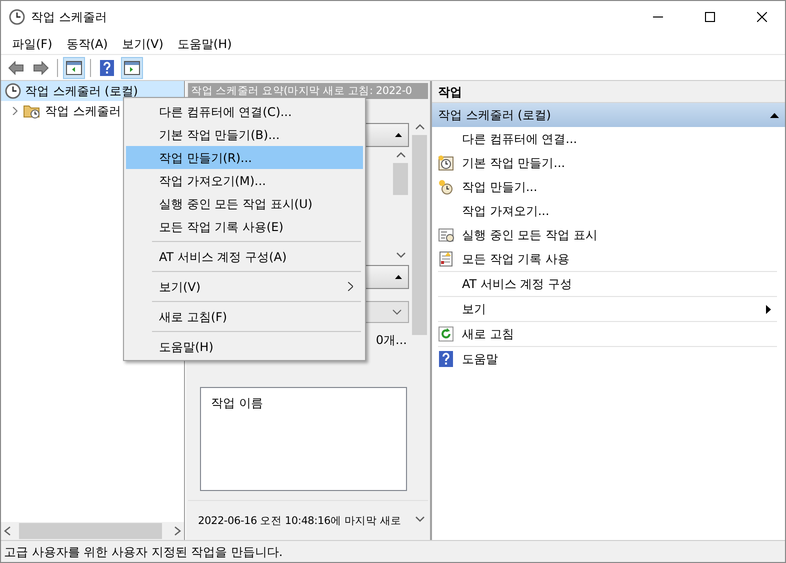 This screenshot has height=563, width=786. Describe the element at coordinates (762, 17) in the screenshot. I see `close-icon` at that location.